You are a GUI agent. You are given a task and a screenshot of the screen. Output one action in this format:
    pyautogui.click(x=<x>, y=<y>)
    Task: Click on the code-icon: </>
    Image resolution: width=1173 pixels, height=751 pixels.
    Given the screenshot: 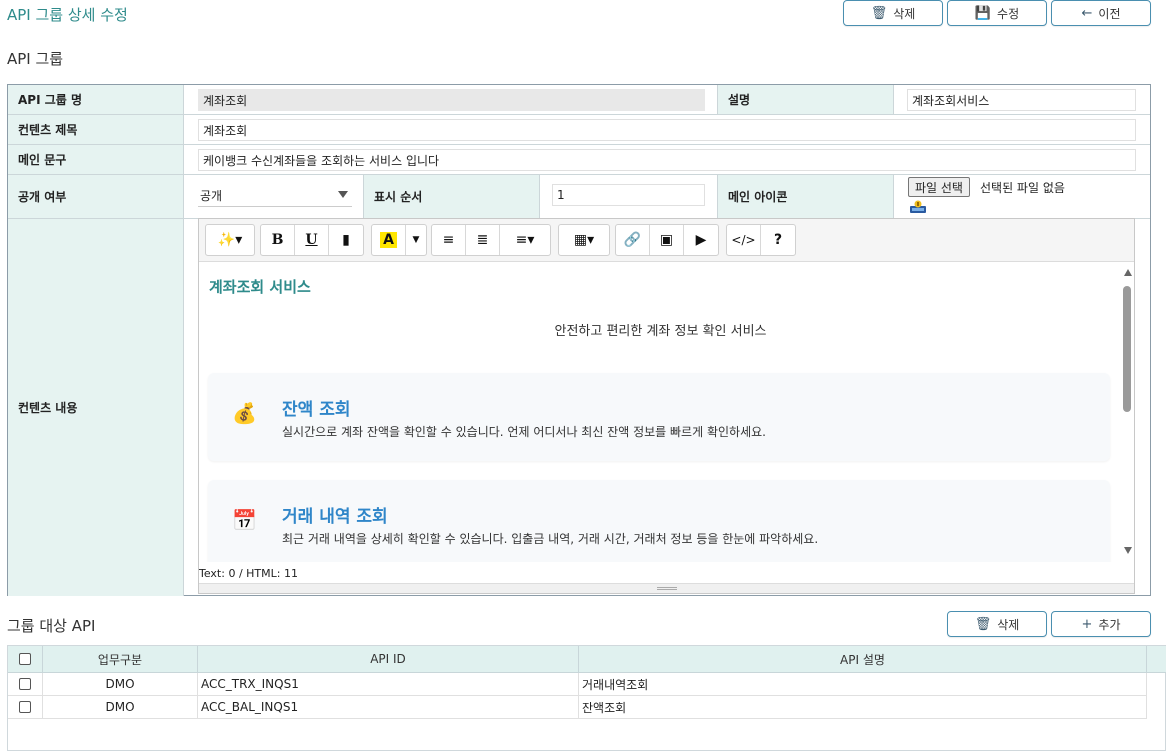 What is the action you would take?
    pyautogui.click(x=743, y=240)
    